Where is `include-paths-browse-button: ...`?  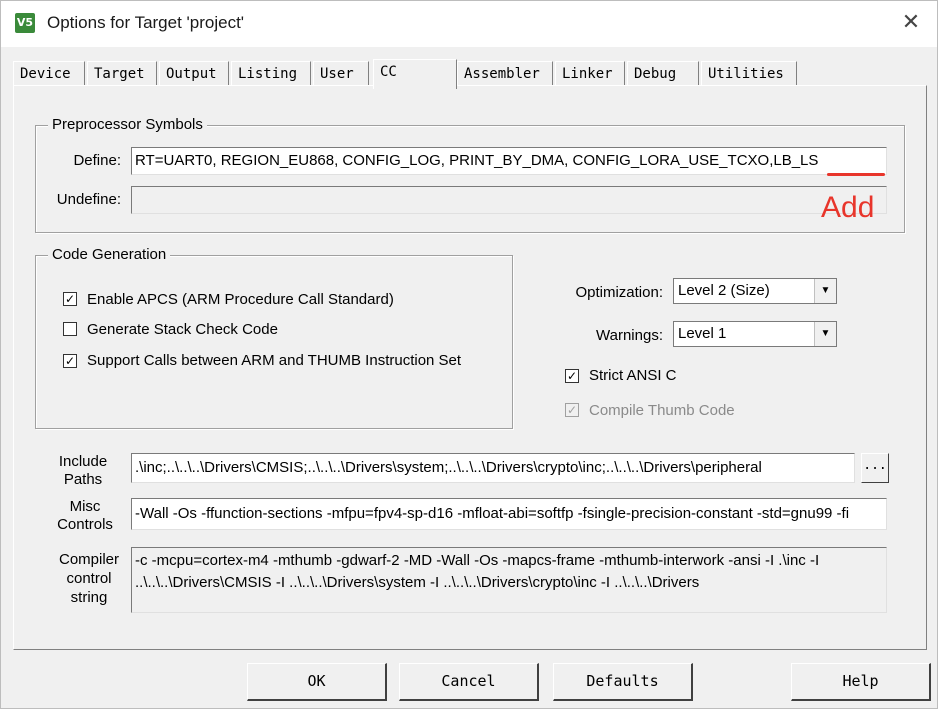 include-paths-browse-button: ... is located at coordinates (875, 468).